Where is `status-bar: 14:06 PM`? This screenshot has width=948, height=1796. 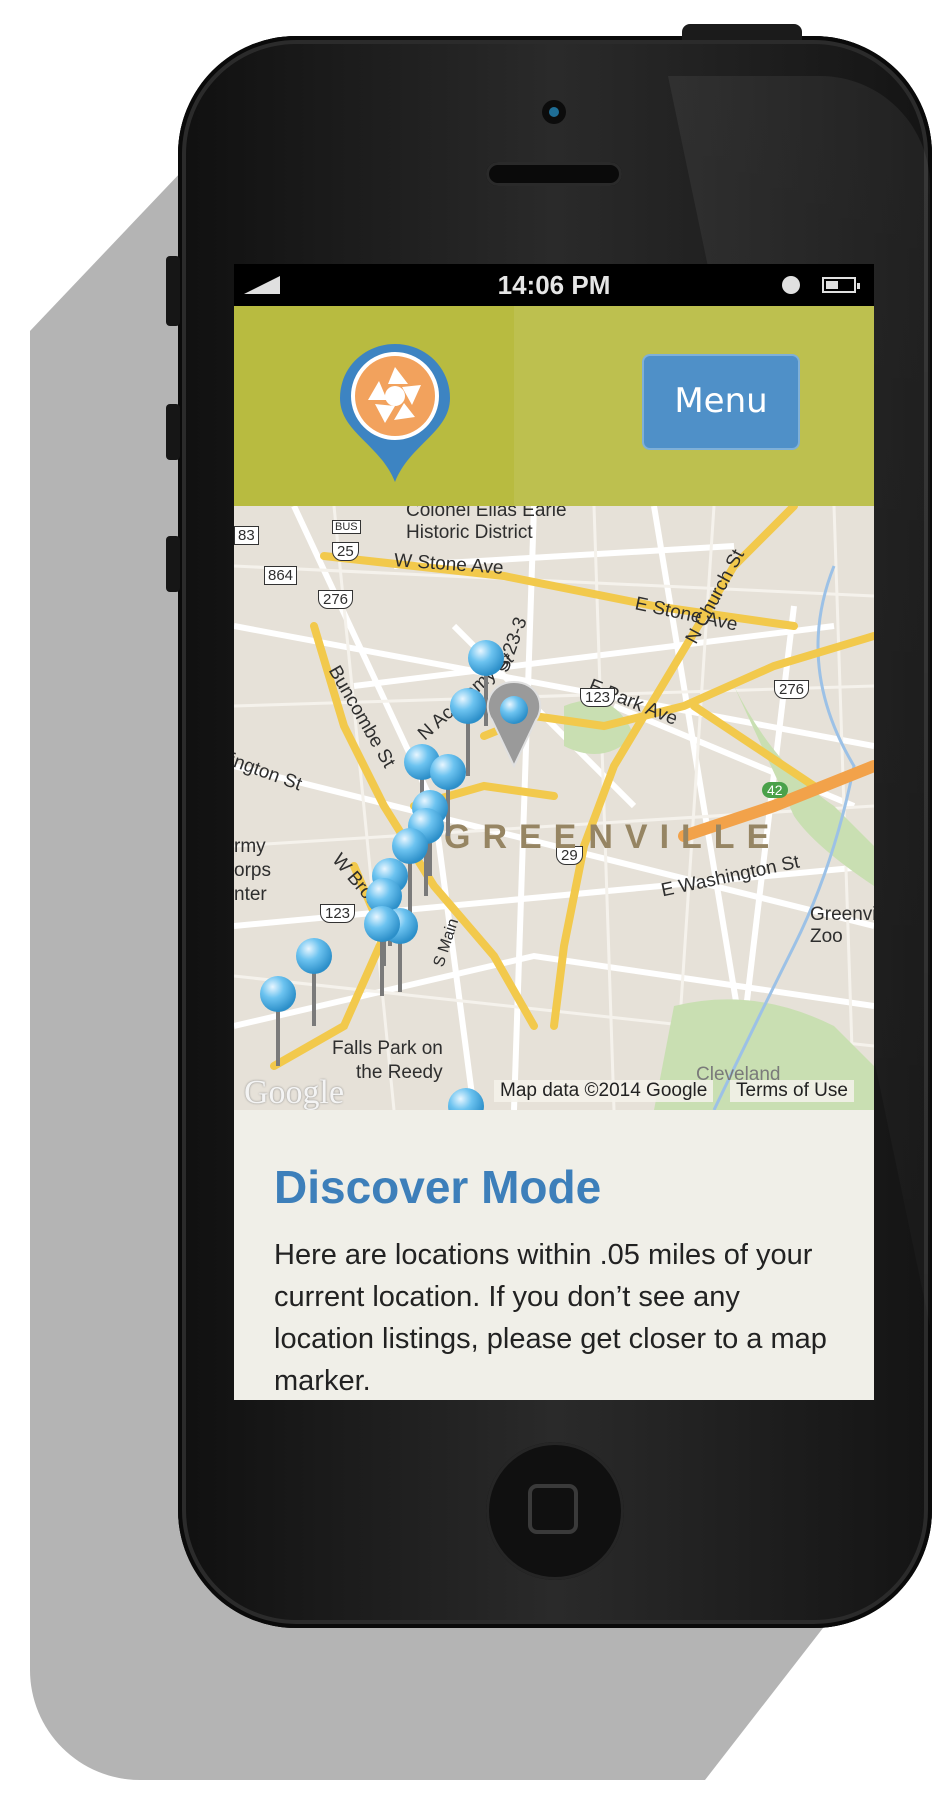
status-bar: 14:06 PM is located at coordinates (554, 285).